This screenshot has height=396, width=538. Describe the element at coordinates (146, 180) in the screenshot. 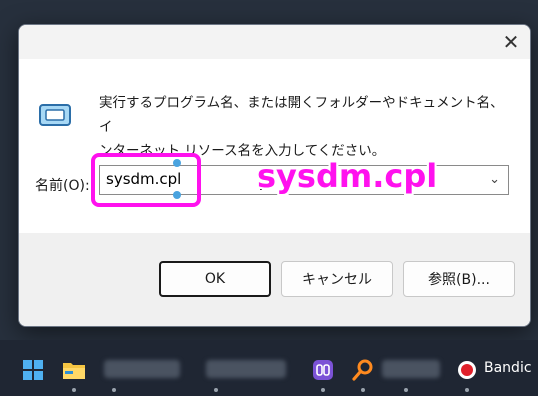

I see `highlight-box` at that location.